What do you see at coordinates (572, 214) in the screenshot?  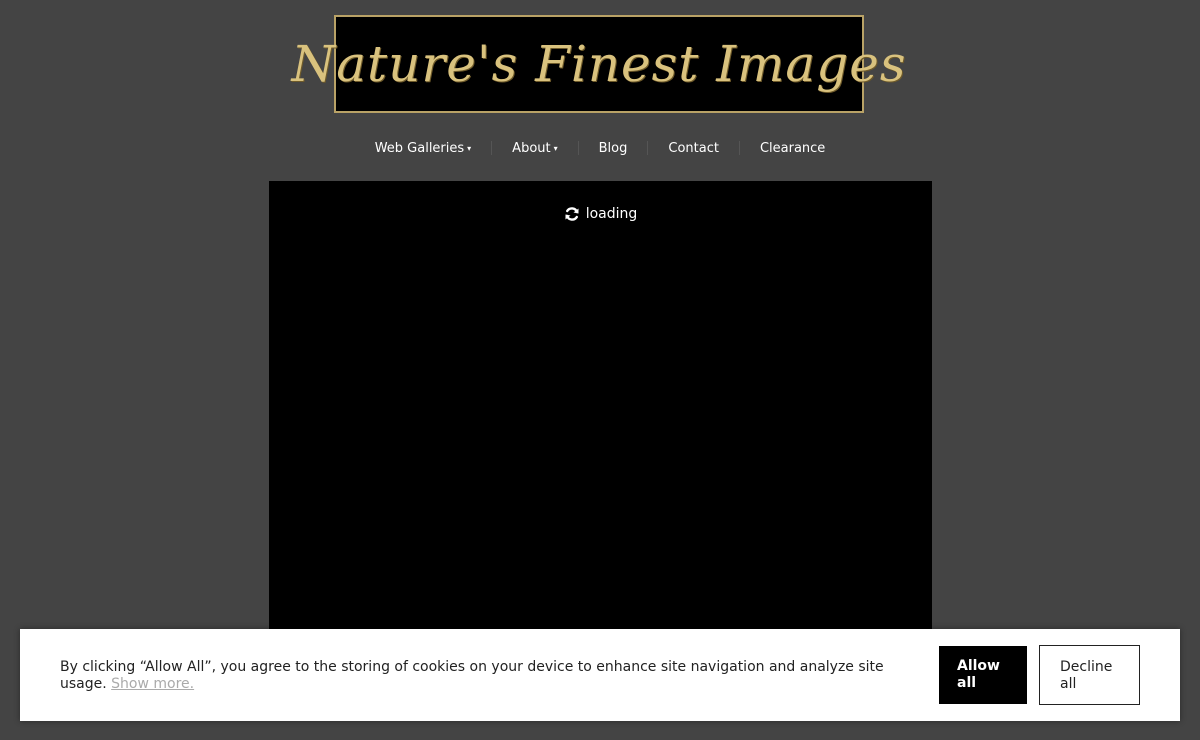 I see `refresh-icon` at bounding box center [572, 214].